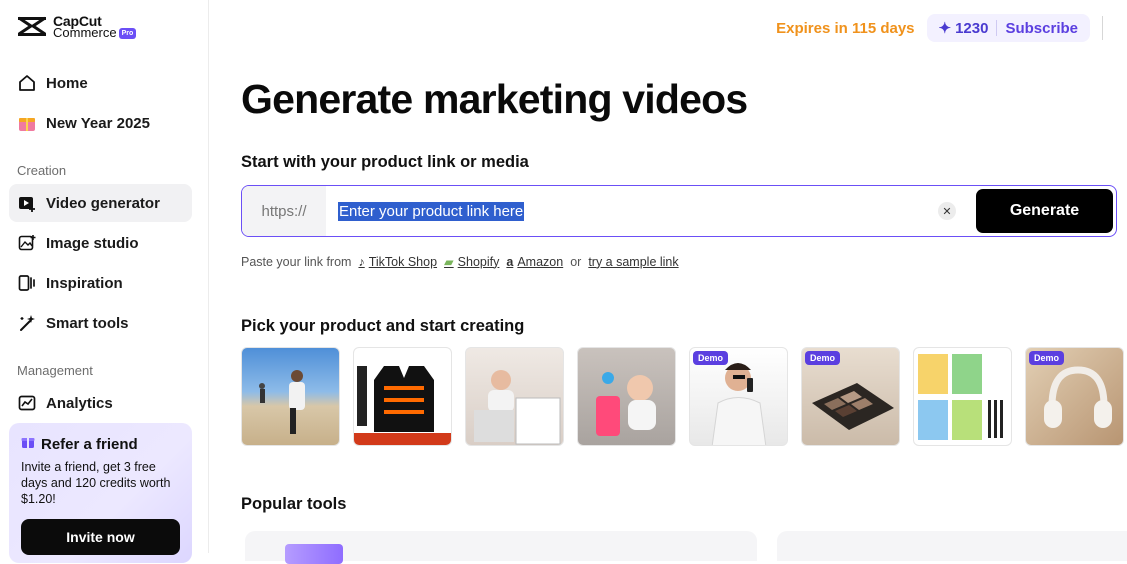 The width and height of the screenshot is (1127, 564). I want to click on refer-title: Refer a friend, so click(89, 444).